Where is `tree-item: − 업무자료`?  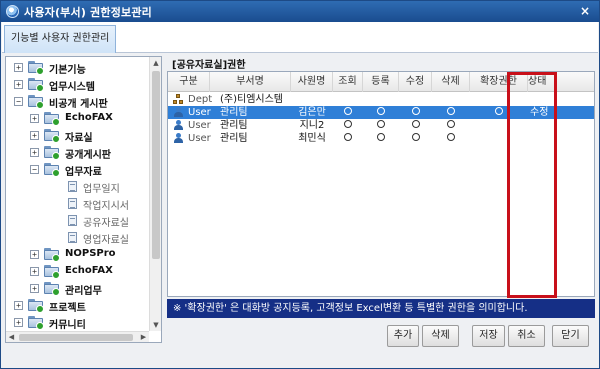 tree-item: − 업무자료 is located at coordinates (77, 169).